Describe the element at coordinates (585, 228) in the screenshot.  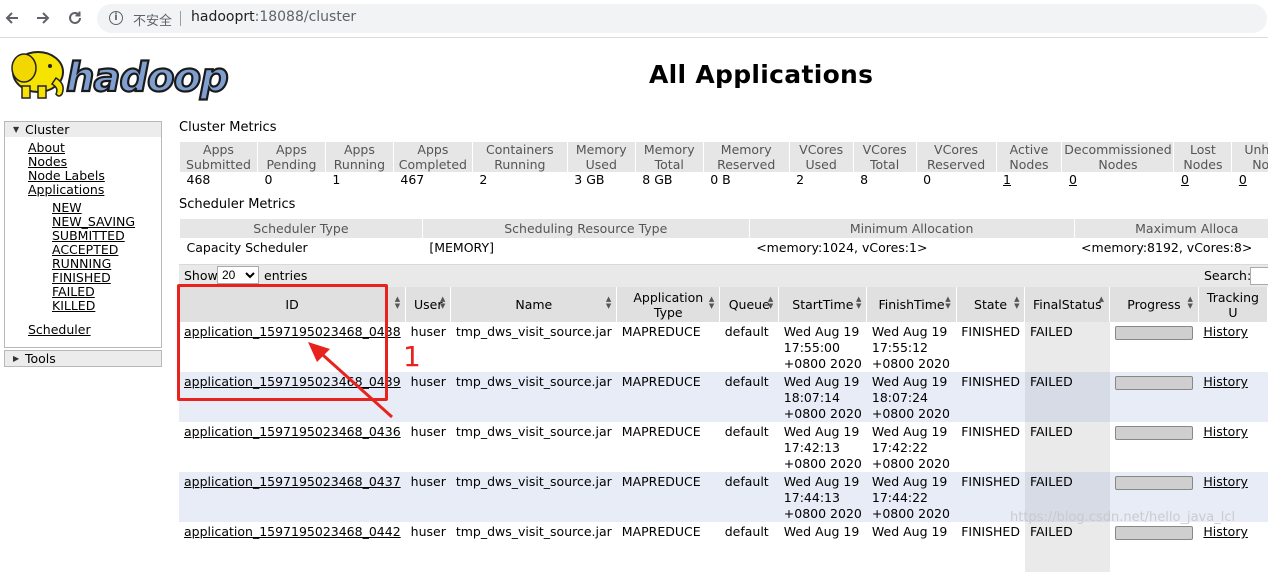
I see `scheduler-metric-header: Scheduling Resource Type` at that location.